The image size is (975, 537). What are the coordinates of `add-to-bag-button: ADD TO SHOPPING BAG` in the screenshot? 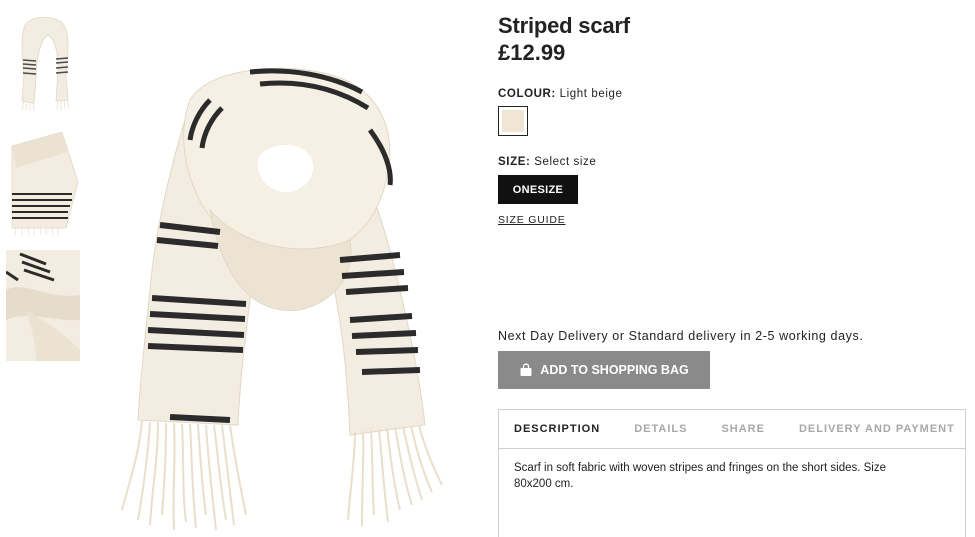 It's located at (604, 370).